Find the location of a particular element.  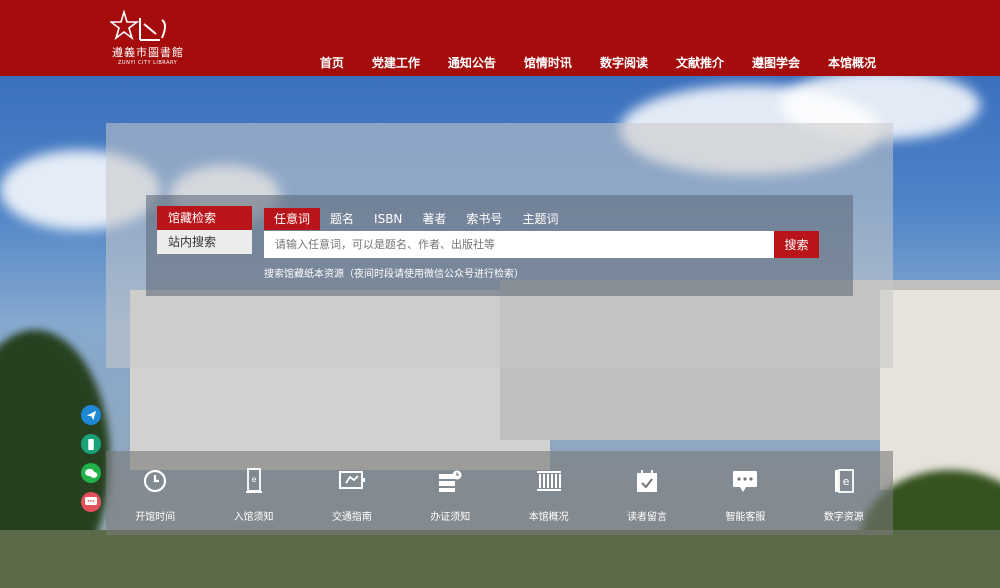

quick-link-label: 开馆时间 is located at coordinates (155, 517).